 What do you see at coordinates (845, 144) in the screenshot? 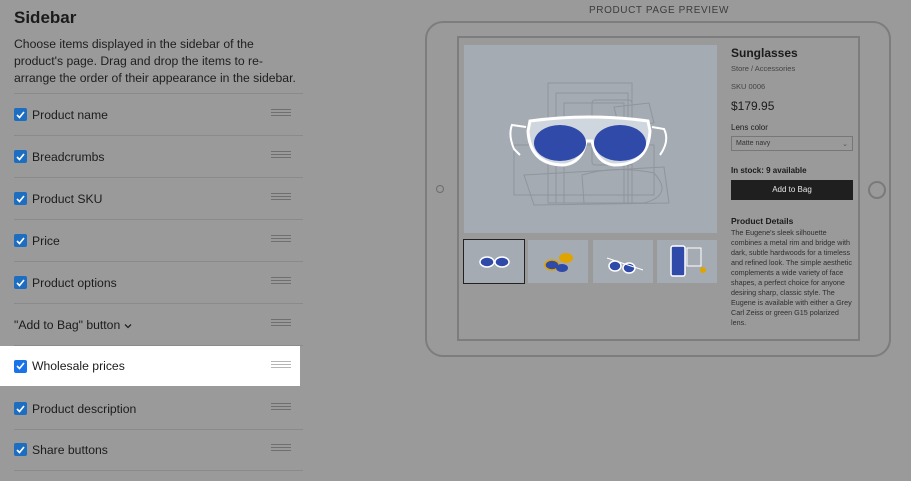
I see `chevron-down-icon: ⌄` at bounding box center [845, 144].